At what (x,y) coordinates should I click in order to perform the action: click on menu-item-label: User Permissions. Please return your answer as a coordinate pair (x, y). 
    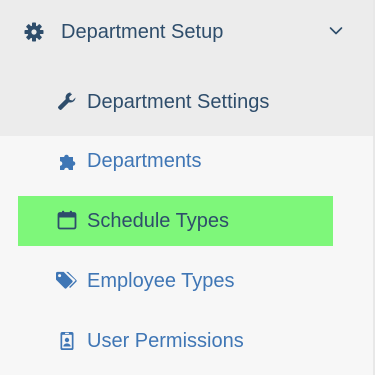
    Looking at the image, I should click on (165, 341).